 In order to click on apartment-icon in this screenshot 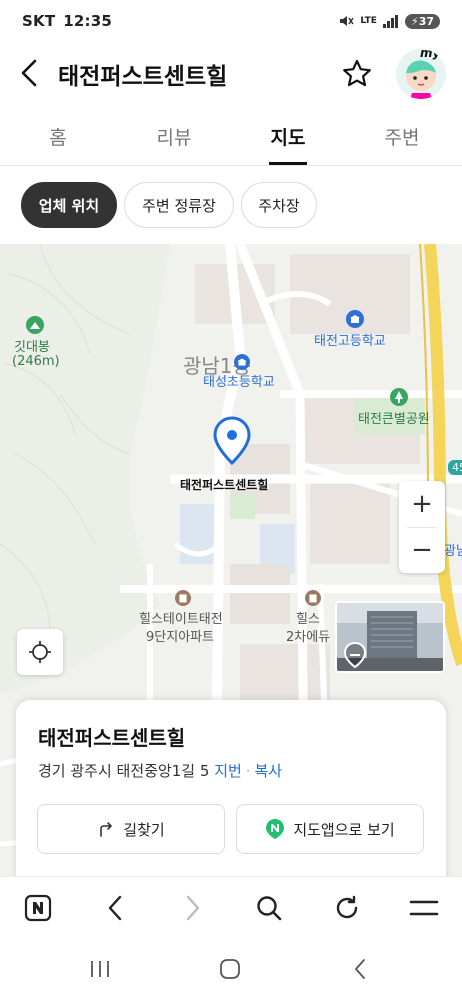, I will do `click(183, 598)`.